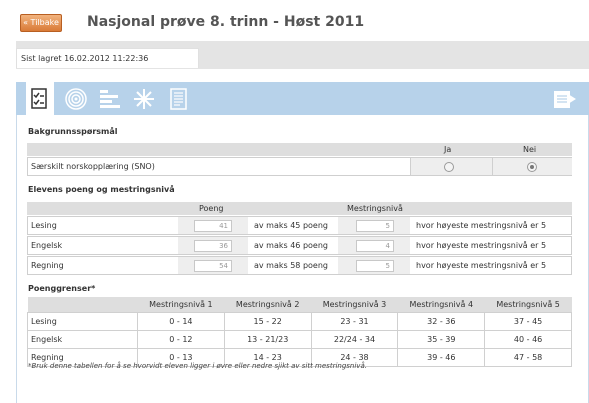 Image resolution: width=589 pixels, height=403 pixels. Describe the element at coordinates (181, 304) in the screenshot. I see `limits-header-cell: Mestringsnivå 1` at that location.